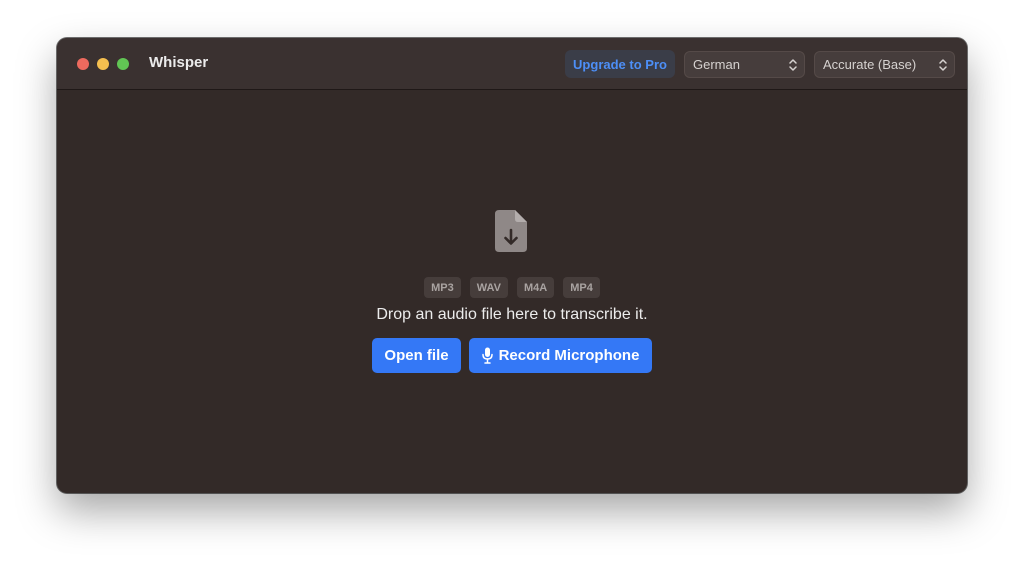 This screenshot has width=1024, height=568. Describe the element at coordinates (716, 64) in the screenshot. I see `language-select-value: German` at that location.